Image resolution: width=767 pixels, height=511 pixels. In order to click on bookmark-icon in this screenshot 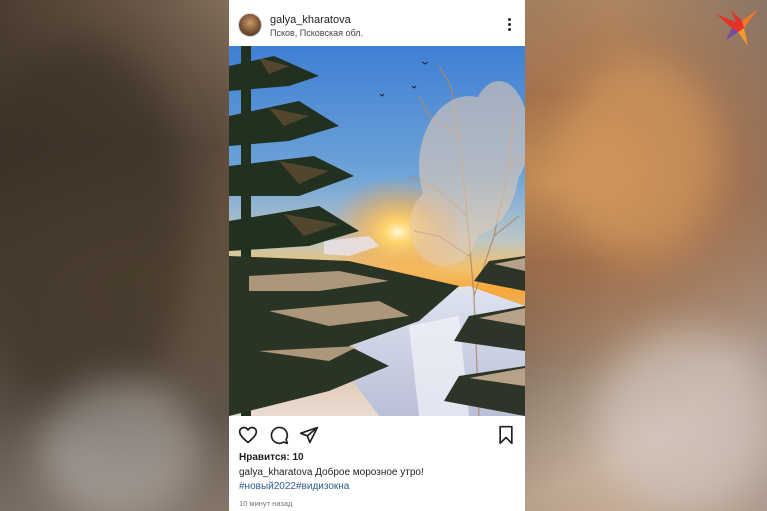, I will do `click(506, 435)`.